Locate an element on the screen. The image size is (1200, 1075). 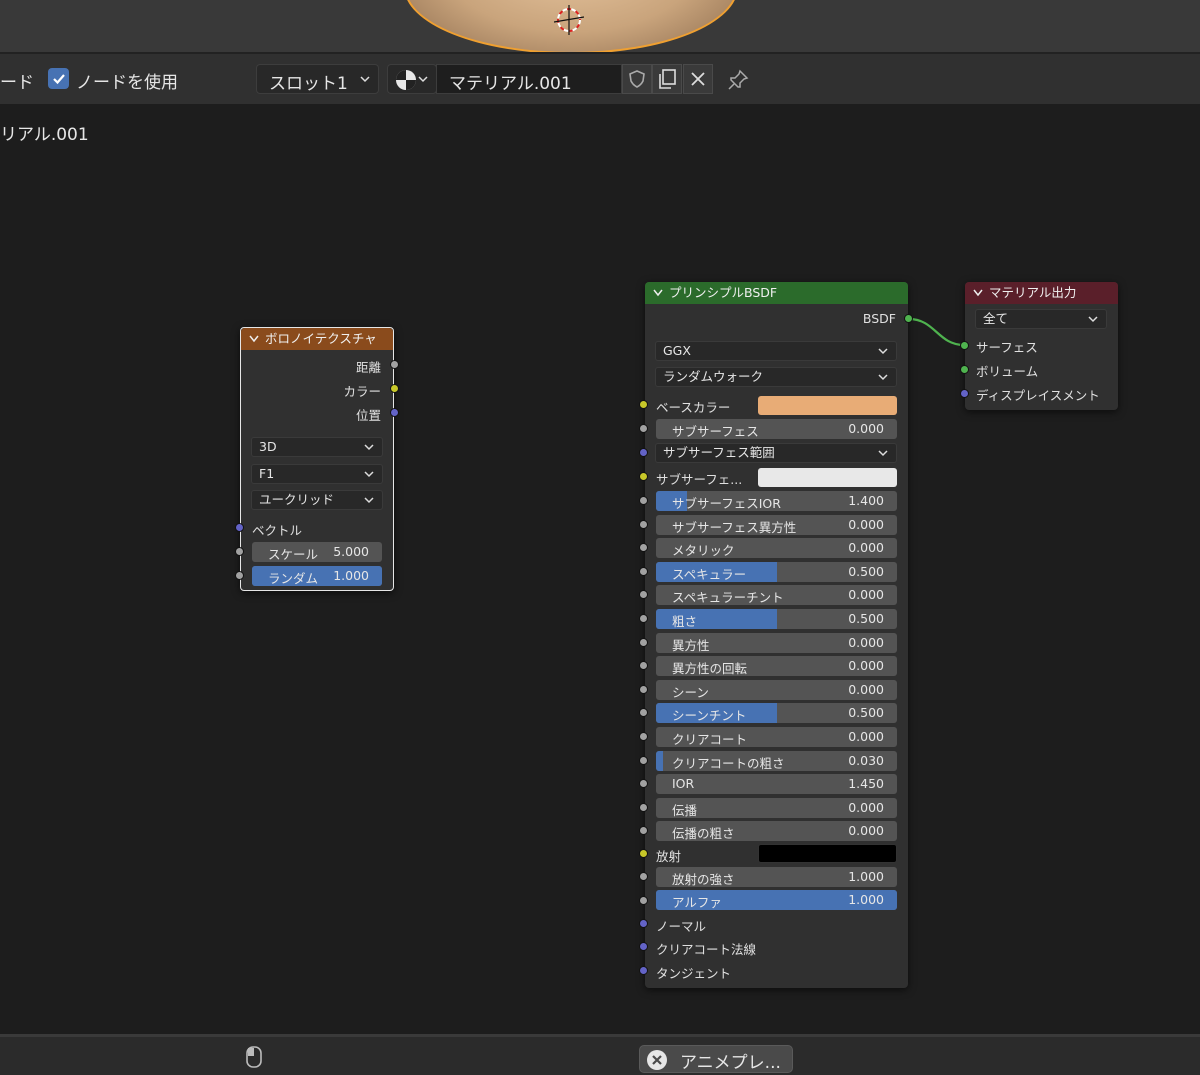
bsdf-slider-row: サブサーフェスIOR 1.400 is located at coordinates (776, 501).